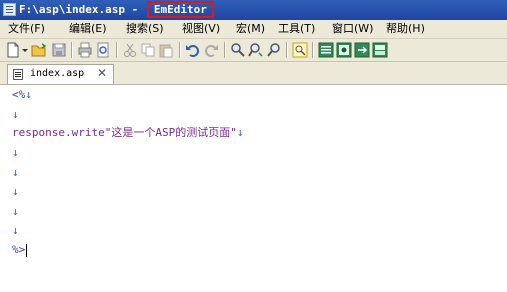  What do you see at coordinates (18, 74) in the screenshot?
I see `document-icon` at bounding box center [18, 74].